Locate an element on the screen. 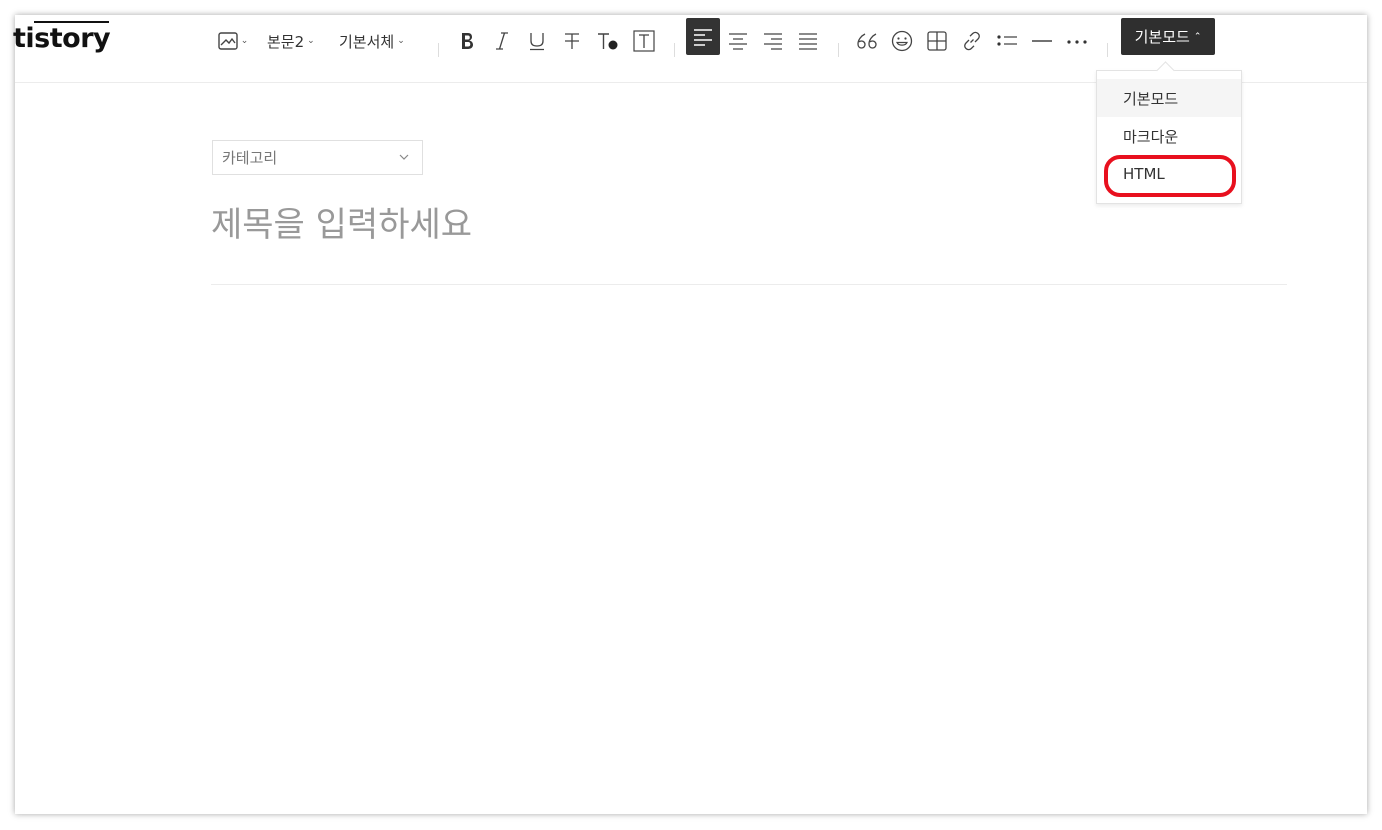 This screenshot has height=830, width=1382. editor-mode-menu: 기본모드 마크다운 HTML is located at coordinates (1169, 132).